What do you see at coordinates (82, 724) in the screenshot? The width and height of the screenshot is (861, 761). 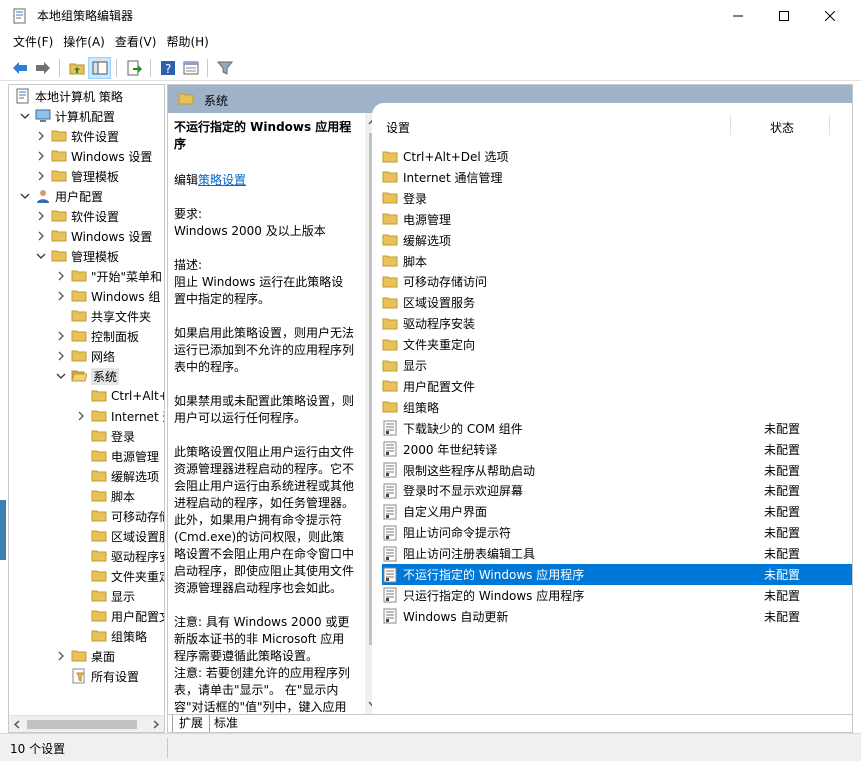 I see `tree-scroll-thumb` at bounding box center [82, 724].